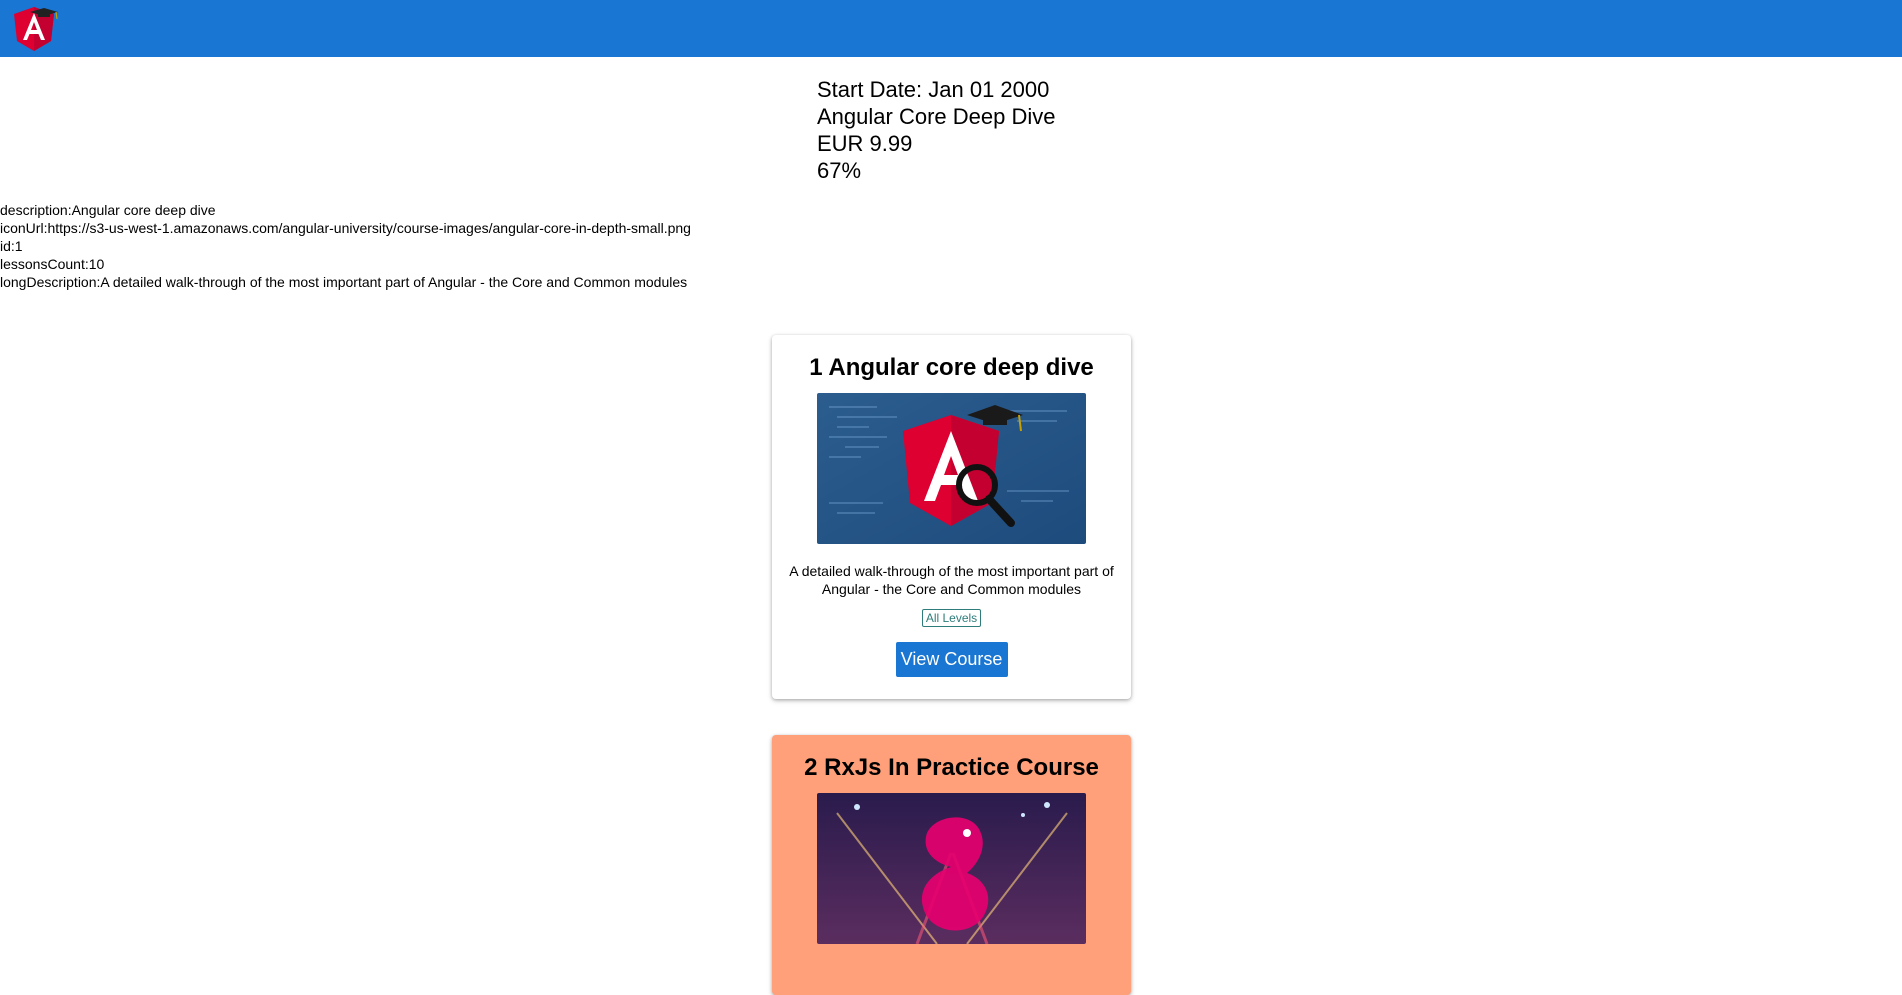  What do you see at coordinates (839, 170) in the screenshot?
I see `course-percent: 67%` at bounding box center [839, 170].